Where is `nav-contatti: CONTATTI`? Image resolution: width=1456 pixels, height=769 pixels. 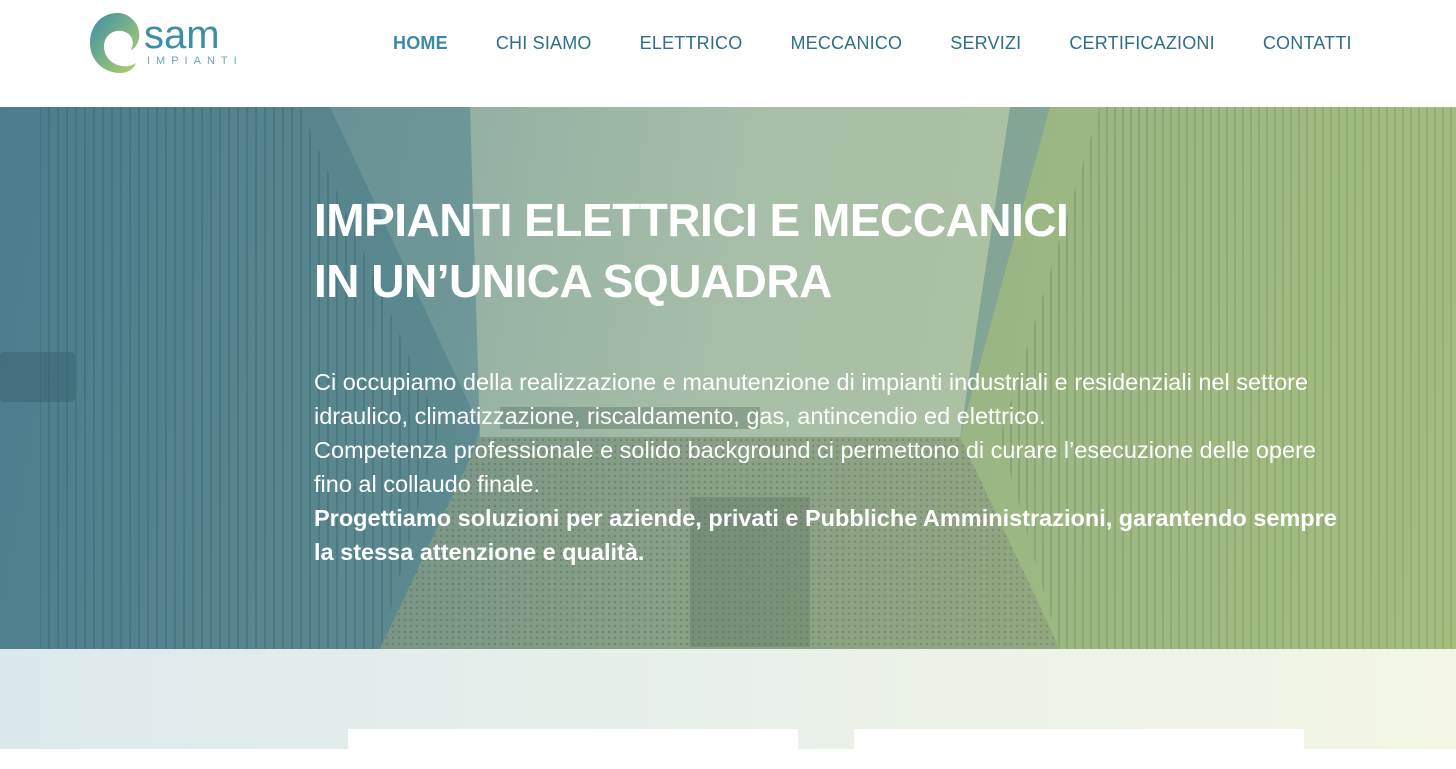 nav-contatti: CONTATTI is located at coordinates (1307, 43).